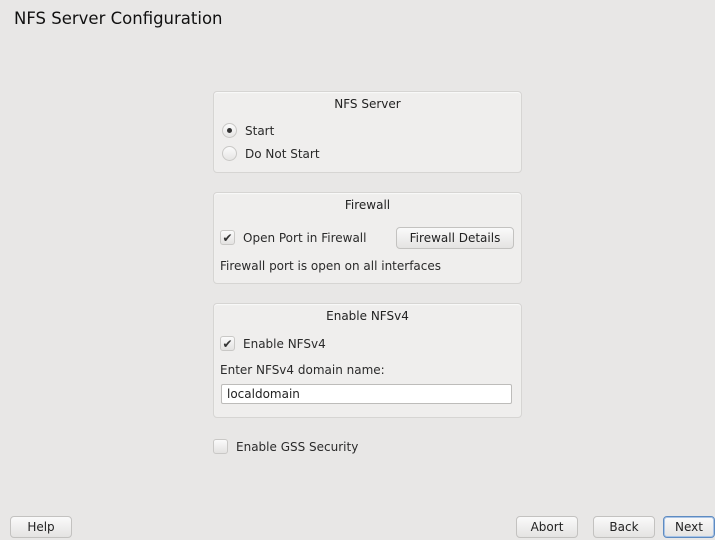 The image size is (715, 540). I want to click on domain-name-label: Enter NFSv4 domain name:, so click(302, 370).